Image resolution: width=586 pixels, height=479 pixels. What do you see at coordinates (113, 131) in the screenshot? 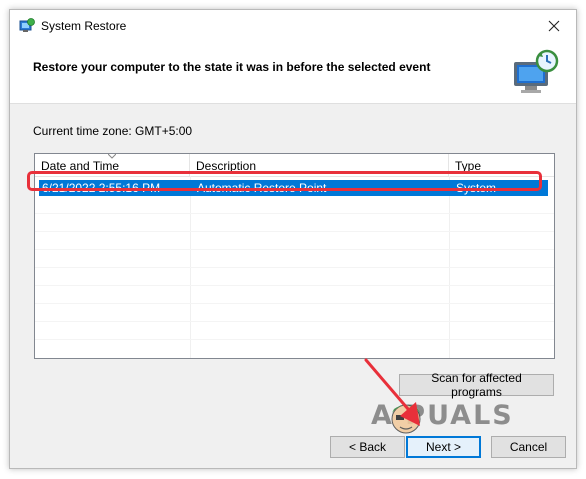
I see `timezone-label: Current time zone: GMT+5:00` at bounding box center [113, 131].